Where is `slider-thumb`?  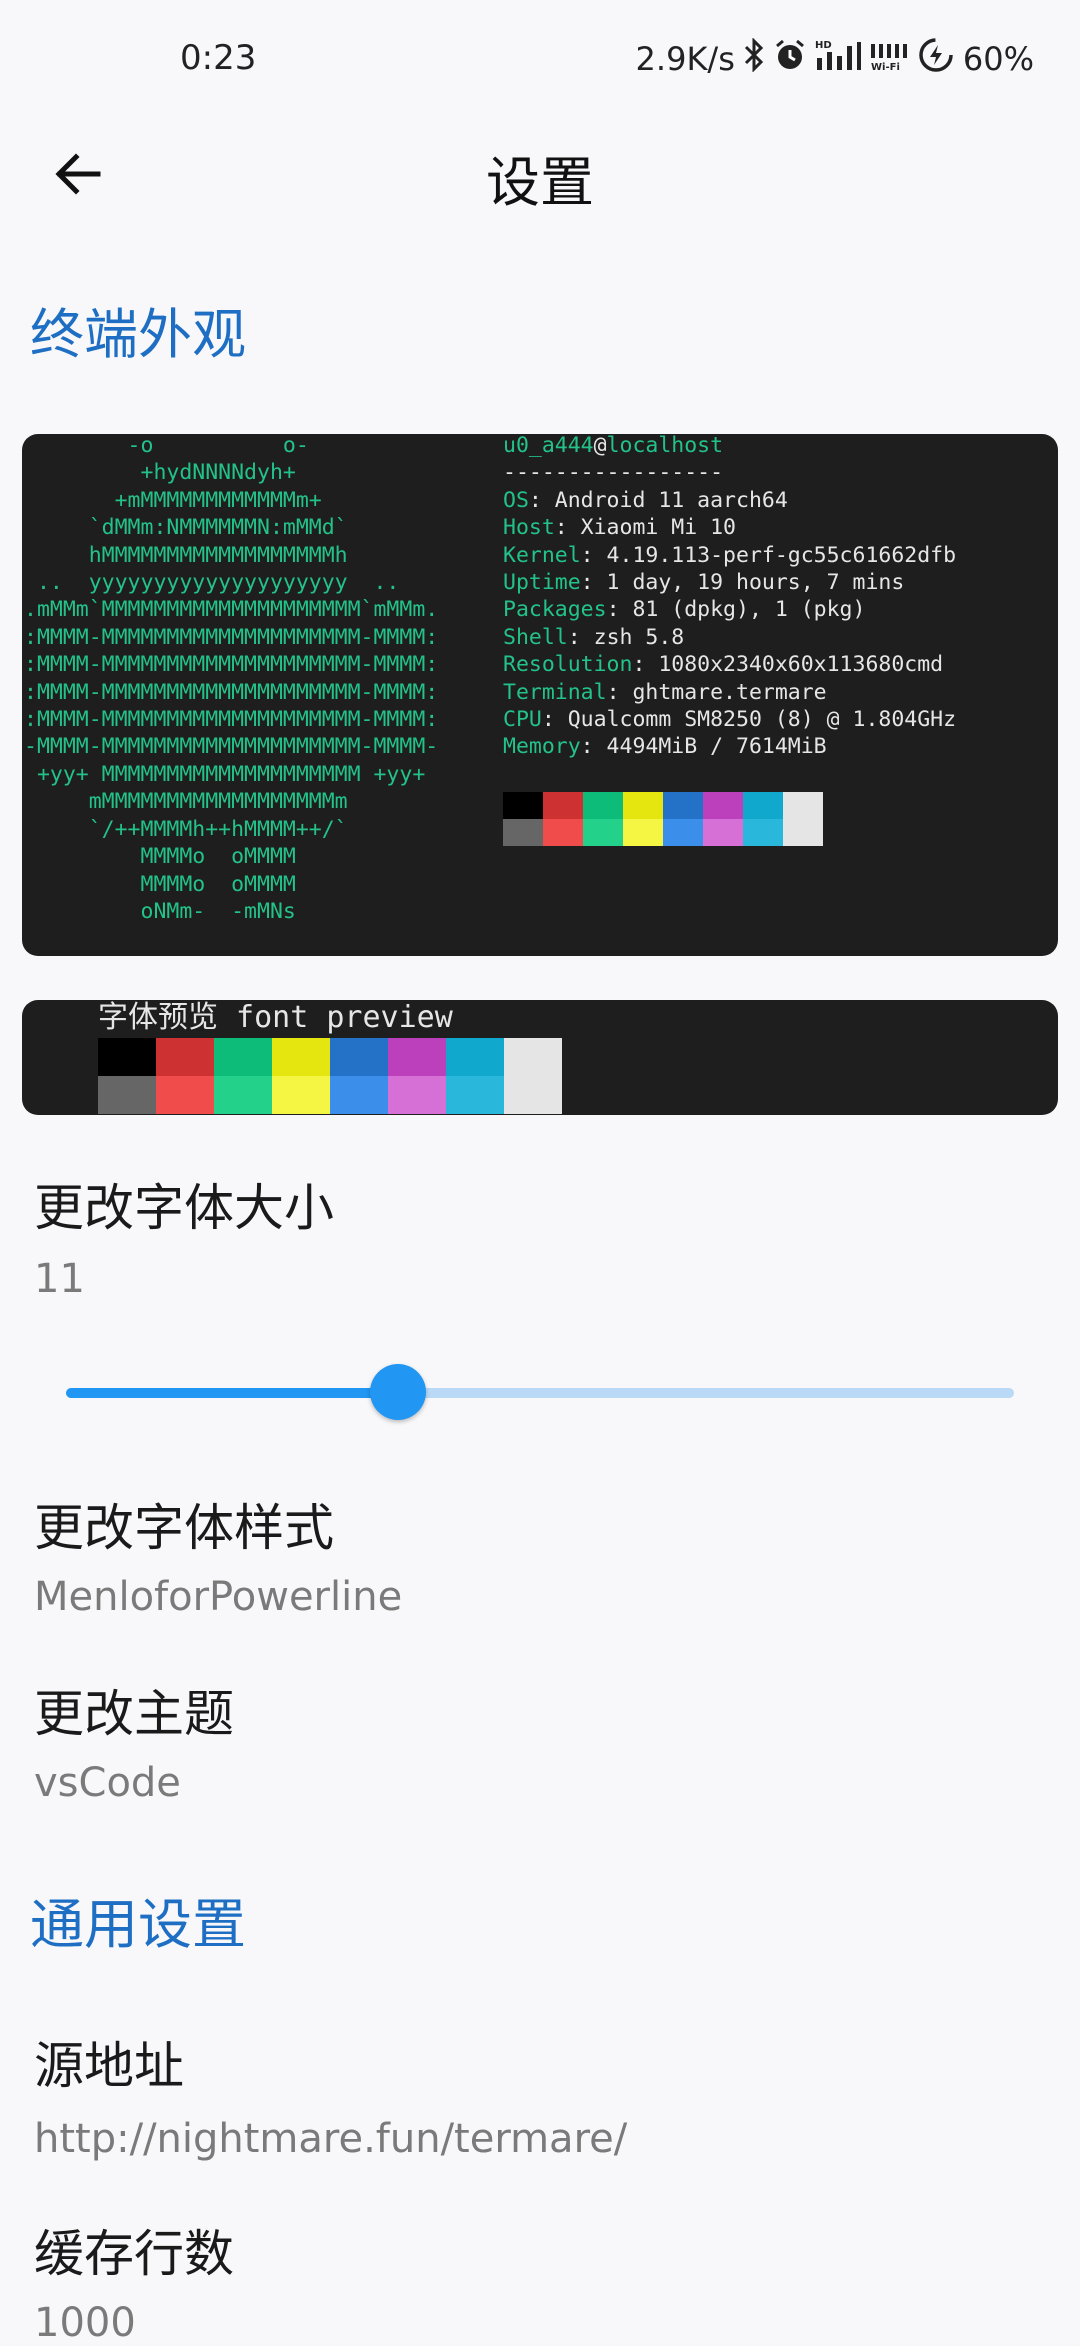 slider-thumb is located at coordinates (397, 1392).